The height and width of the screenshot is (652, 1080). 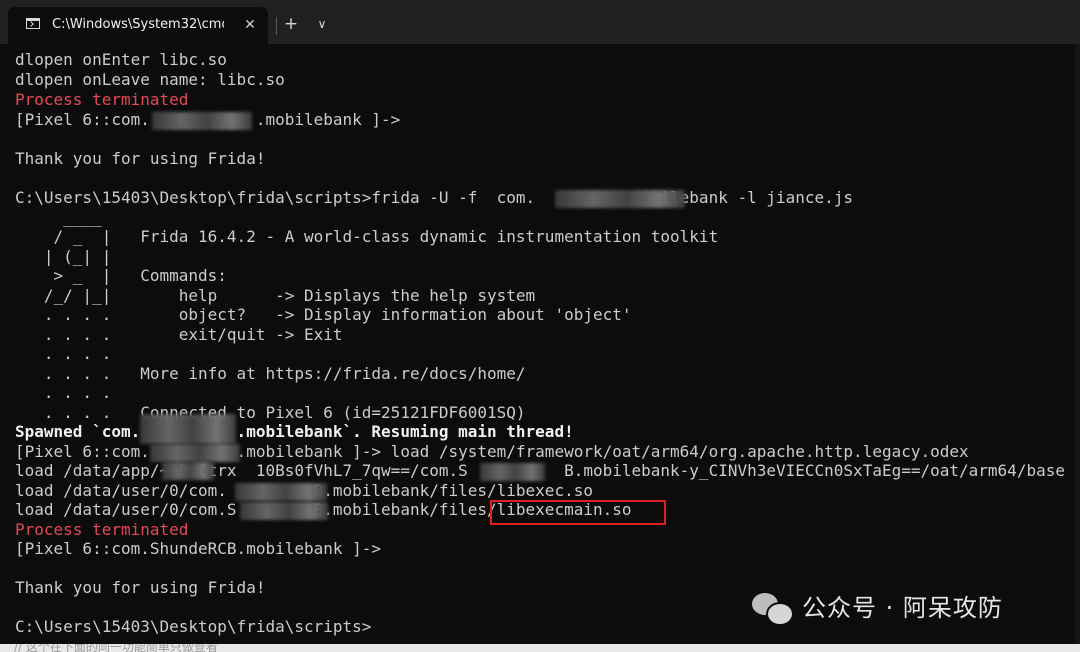 I want to click on frida-commands-line: . . . . exit/quit -> Exit, so click(x=179, y=334).